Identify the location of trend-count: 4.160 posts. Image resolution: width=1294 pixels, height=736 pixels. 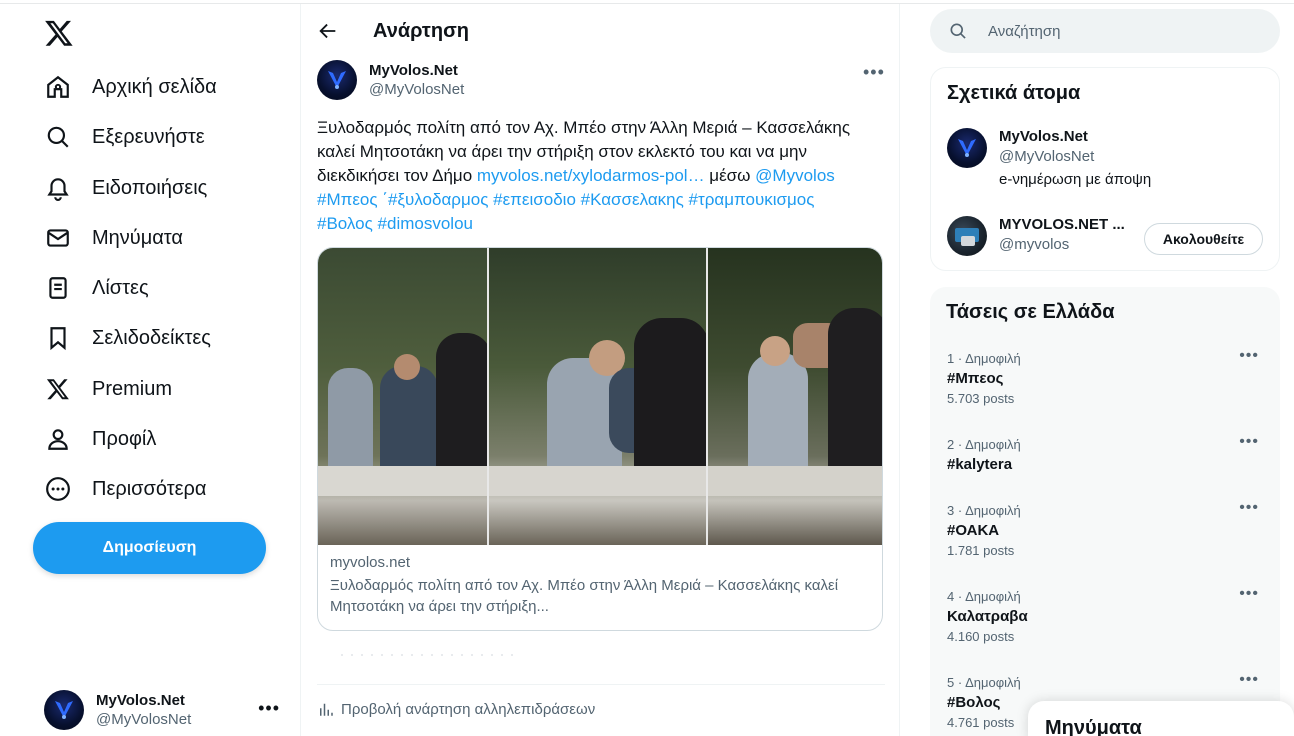
(981, 636).